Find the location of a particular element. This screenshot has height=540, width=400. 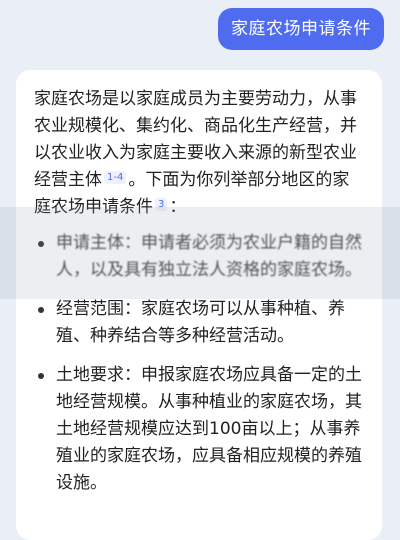

intro-colon: ： is located at coordinates (178, 207).